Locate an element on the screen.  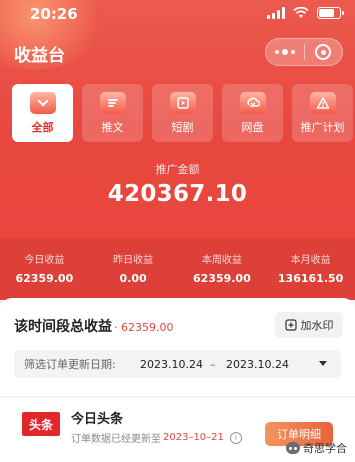
cloud-sync-icon is located at coordinates (252, 103).